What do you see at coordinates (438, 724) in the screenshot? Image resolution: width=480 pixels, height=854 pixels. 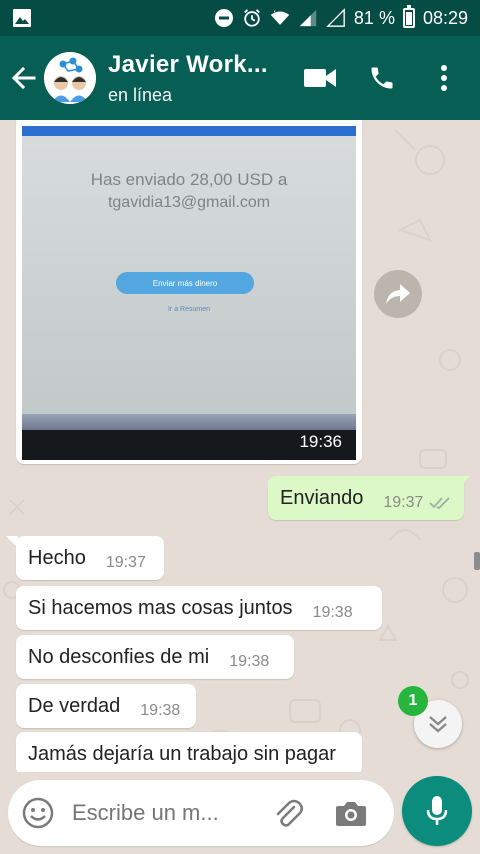 I see `double-chevron-down-icon` at bounding box center [438, 724].